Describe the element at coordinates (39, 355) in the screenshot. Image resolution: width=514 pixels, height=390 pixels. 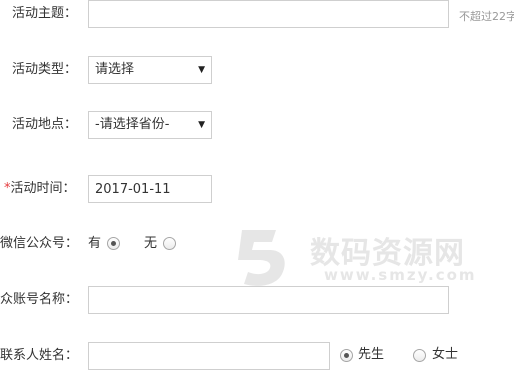
I see `contact-name-label: 联系人姓名：` at that location.